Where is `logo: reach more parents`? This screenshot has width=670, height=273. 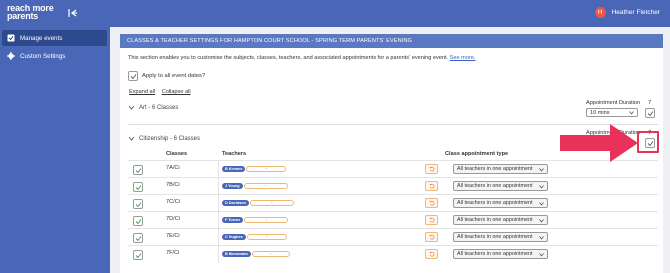
logo: reach more parents is located at coordinates (30, 12).